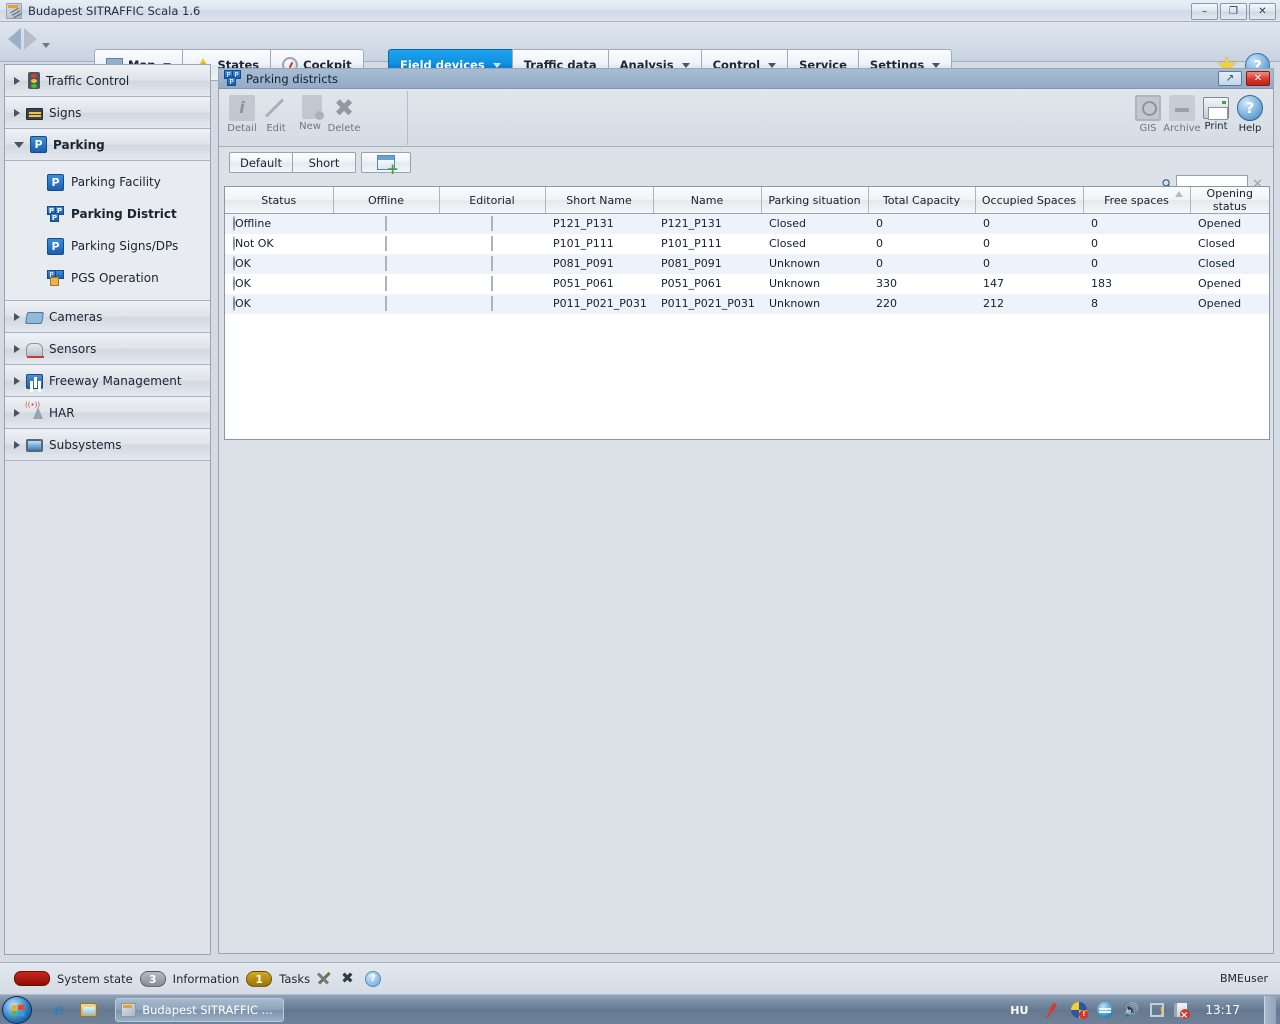 This screenshot has width=1280, height=1024. Describe the element at coordinates (59, 1009) in the screenshot. I see `internet-explorer-icon: e` at that location.